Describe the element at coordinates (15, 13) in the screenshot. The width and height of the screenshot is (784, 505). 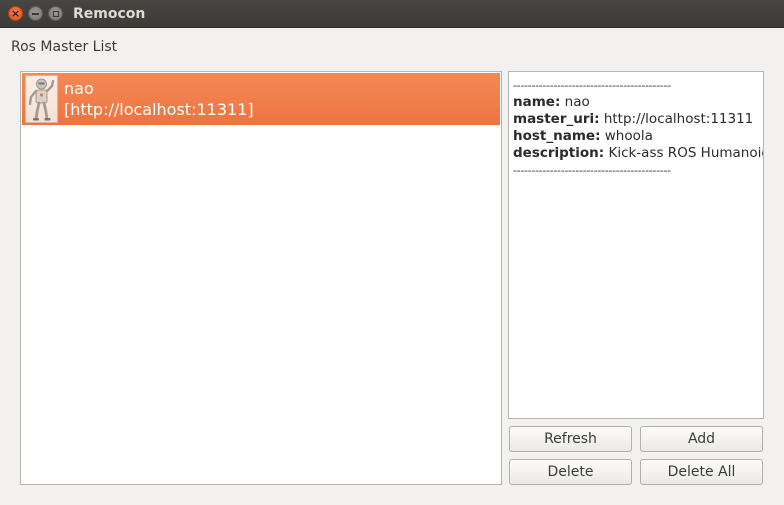
I see `close-icon: ×` at that location.